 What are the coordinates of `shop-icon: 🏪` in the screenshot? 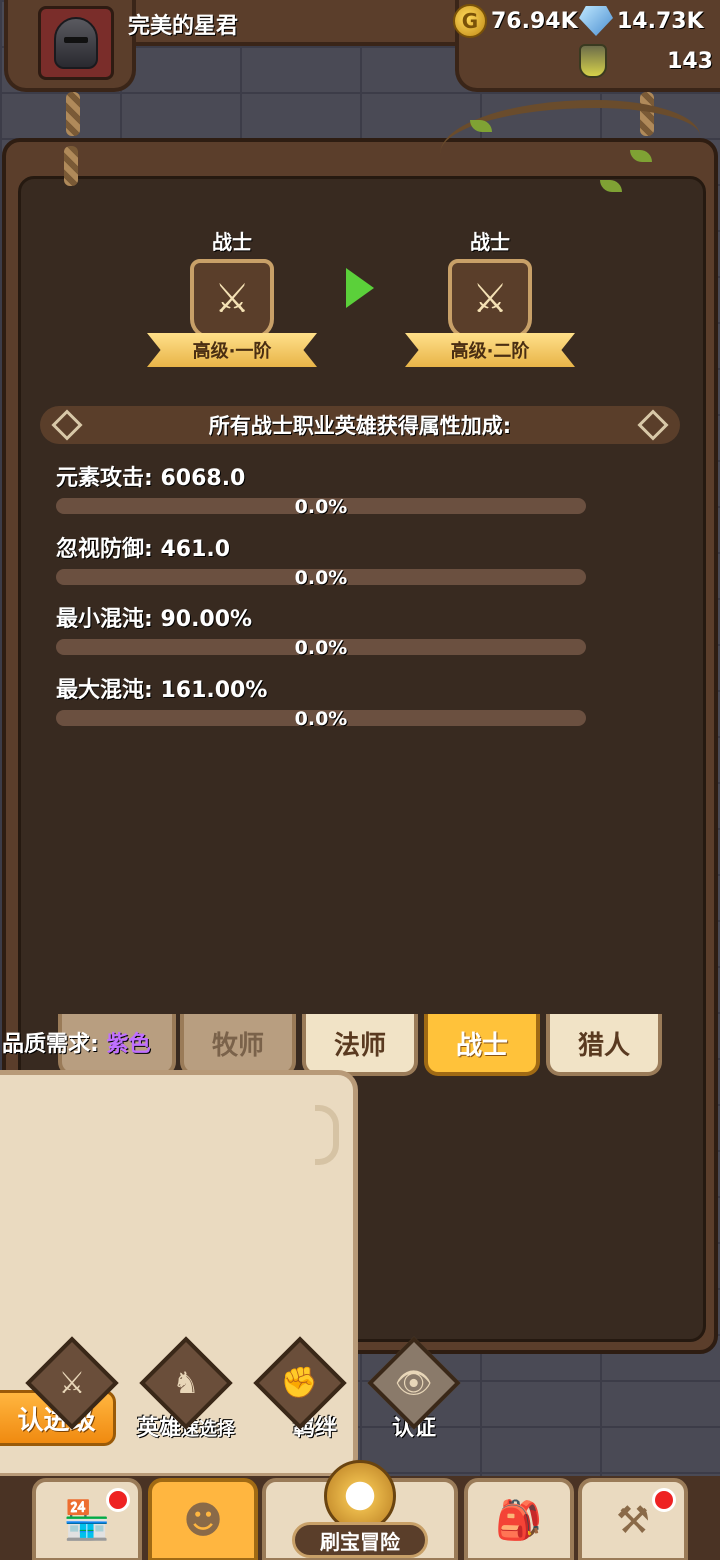 It's located at (87, 1519).